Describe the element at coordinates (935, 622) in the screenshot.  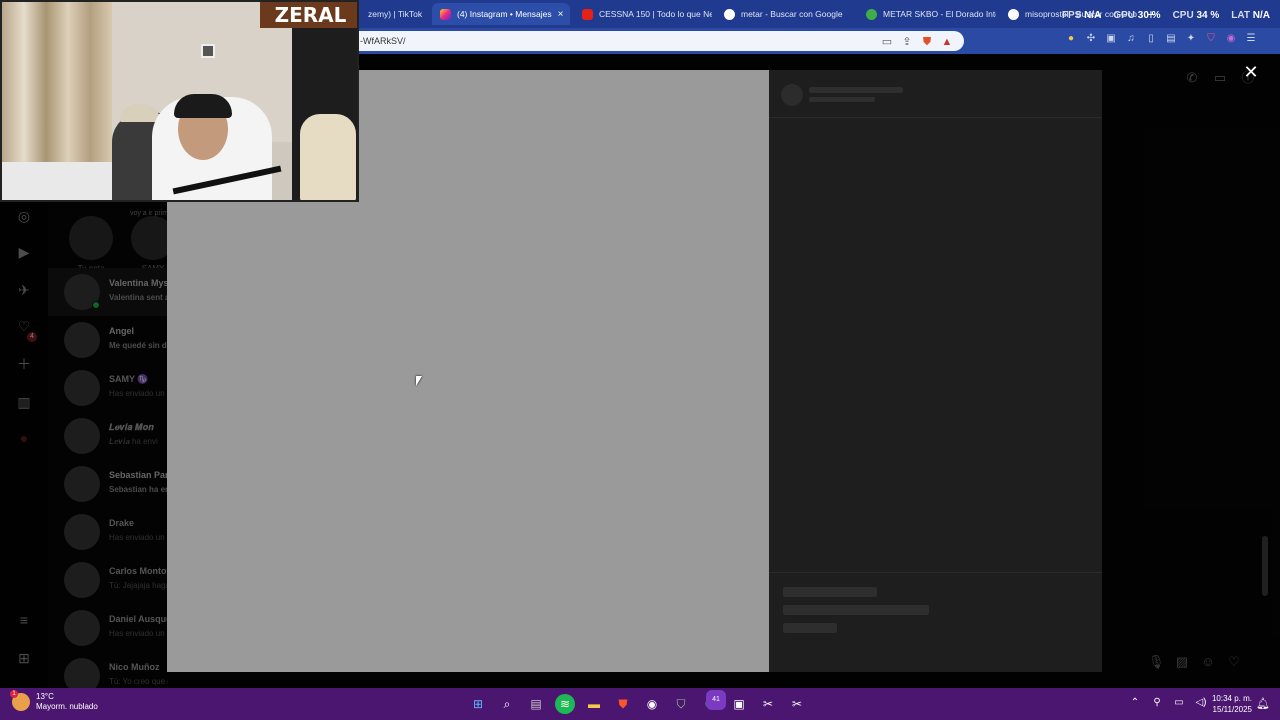
I see `post-footer-skeleton` at that location.